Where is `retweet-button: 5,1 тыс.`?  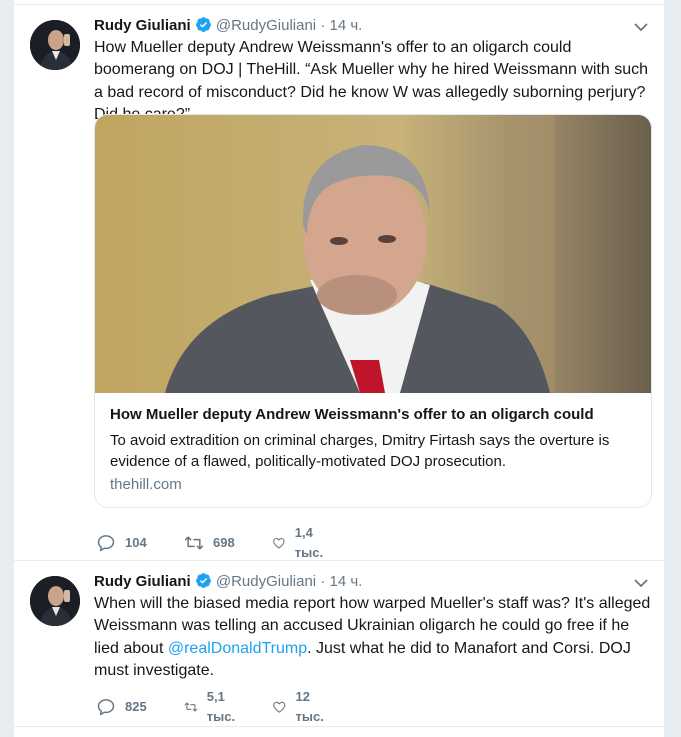
retweet-button: 5,1 тыс. is located at coordinates (212, 706).